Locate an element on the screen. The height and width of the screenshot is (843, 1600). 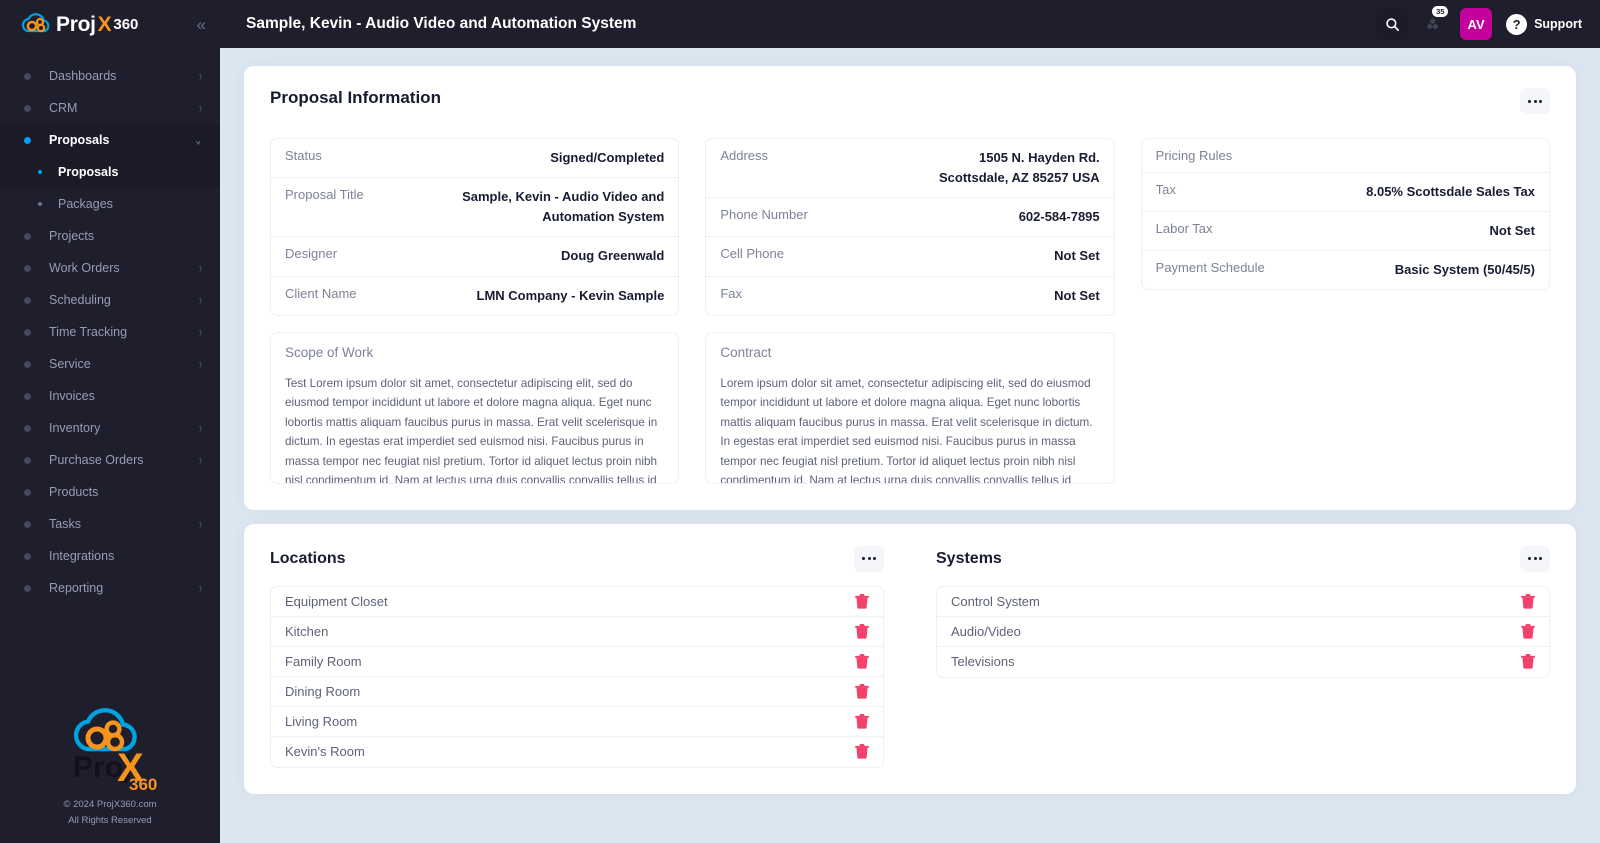
search-button is located at coordinates (1392, 24).